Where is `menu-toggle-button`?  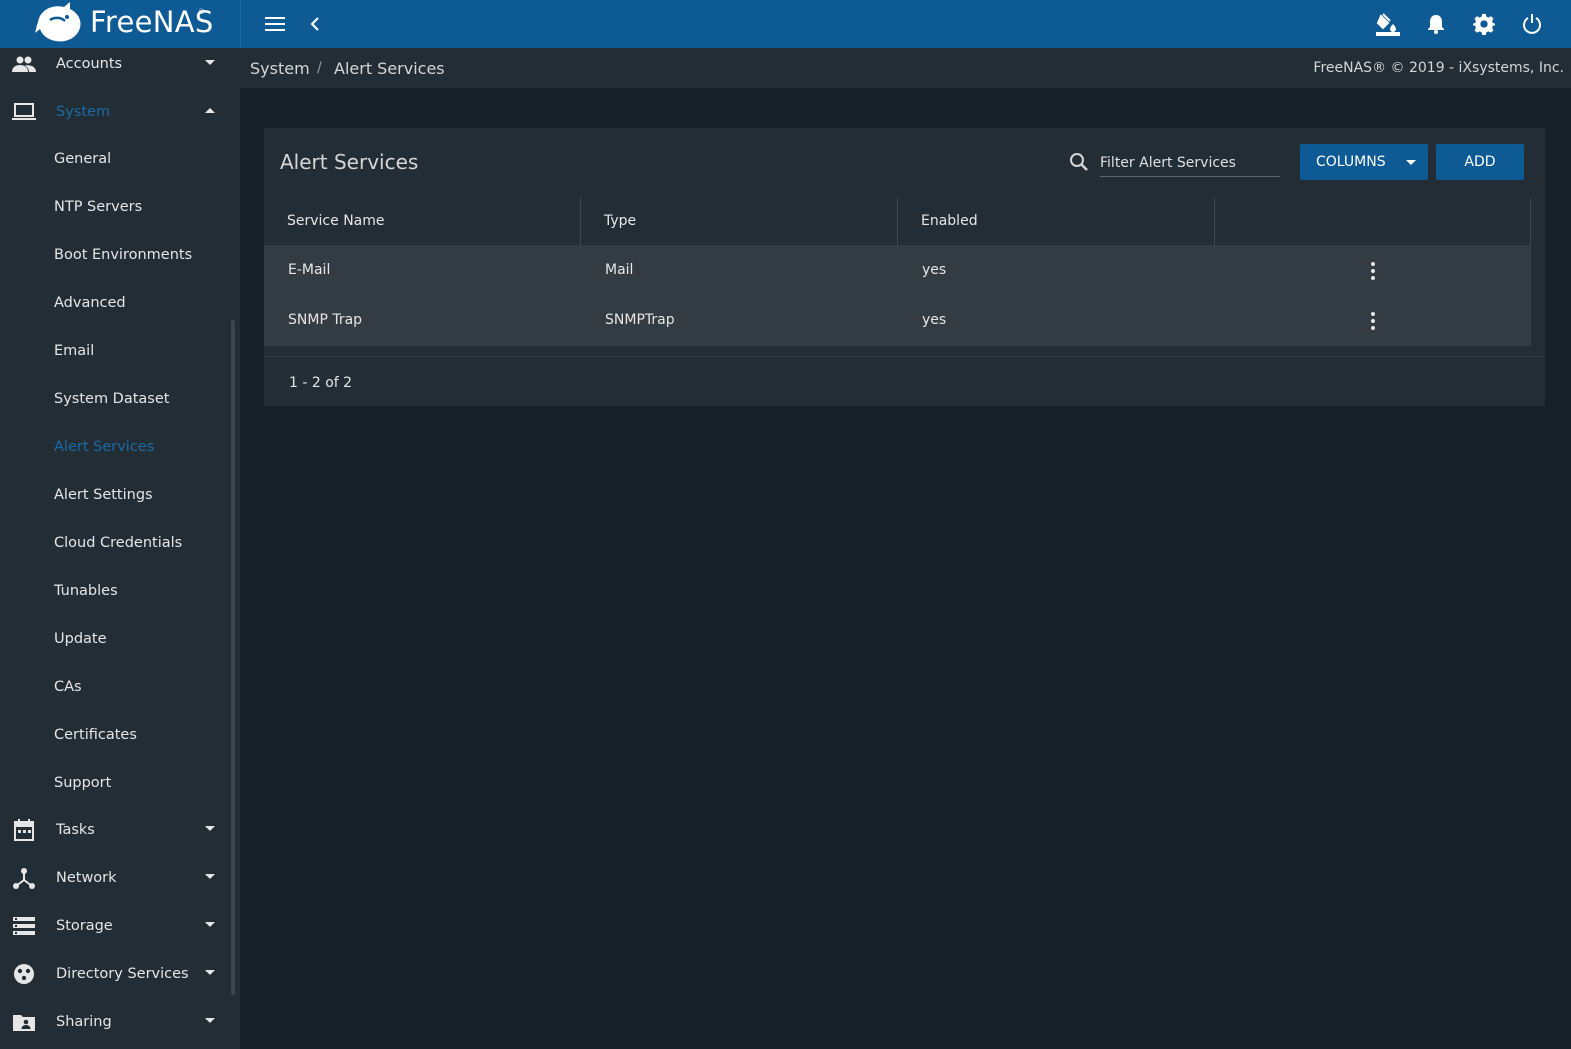
menu-toggle-button is located at coordinates (275, 24).